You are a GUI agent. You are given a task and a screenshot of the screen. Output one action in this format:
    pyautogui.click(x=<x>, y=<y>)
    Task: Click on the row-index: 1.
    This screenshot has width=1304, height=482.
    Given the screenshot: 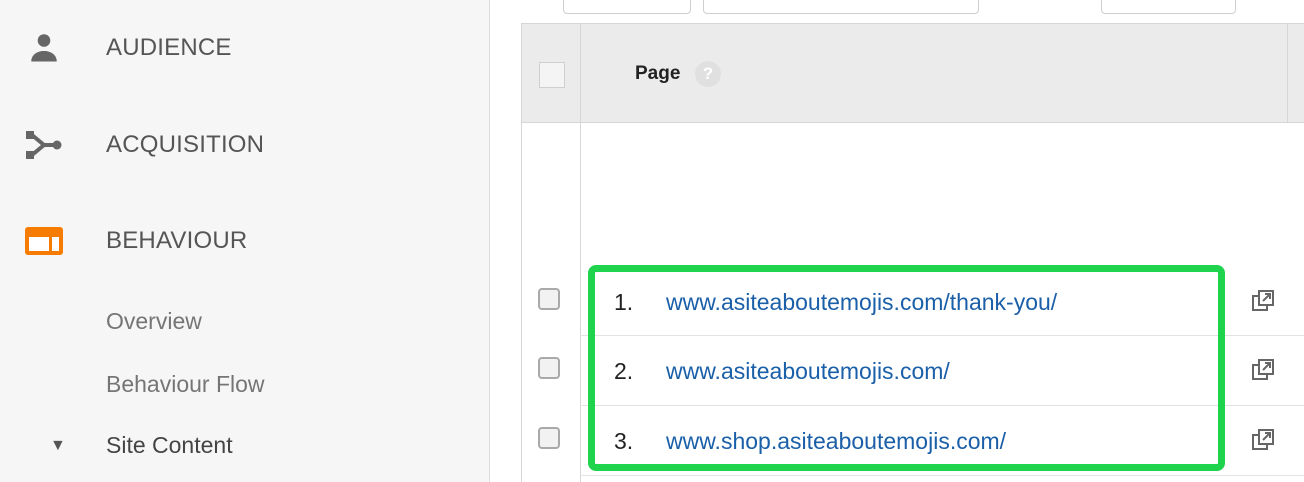 What is the action you would take?
    pyautogui.click(x=624, y=302)
    